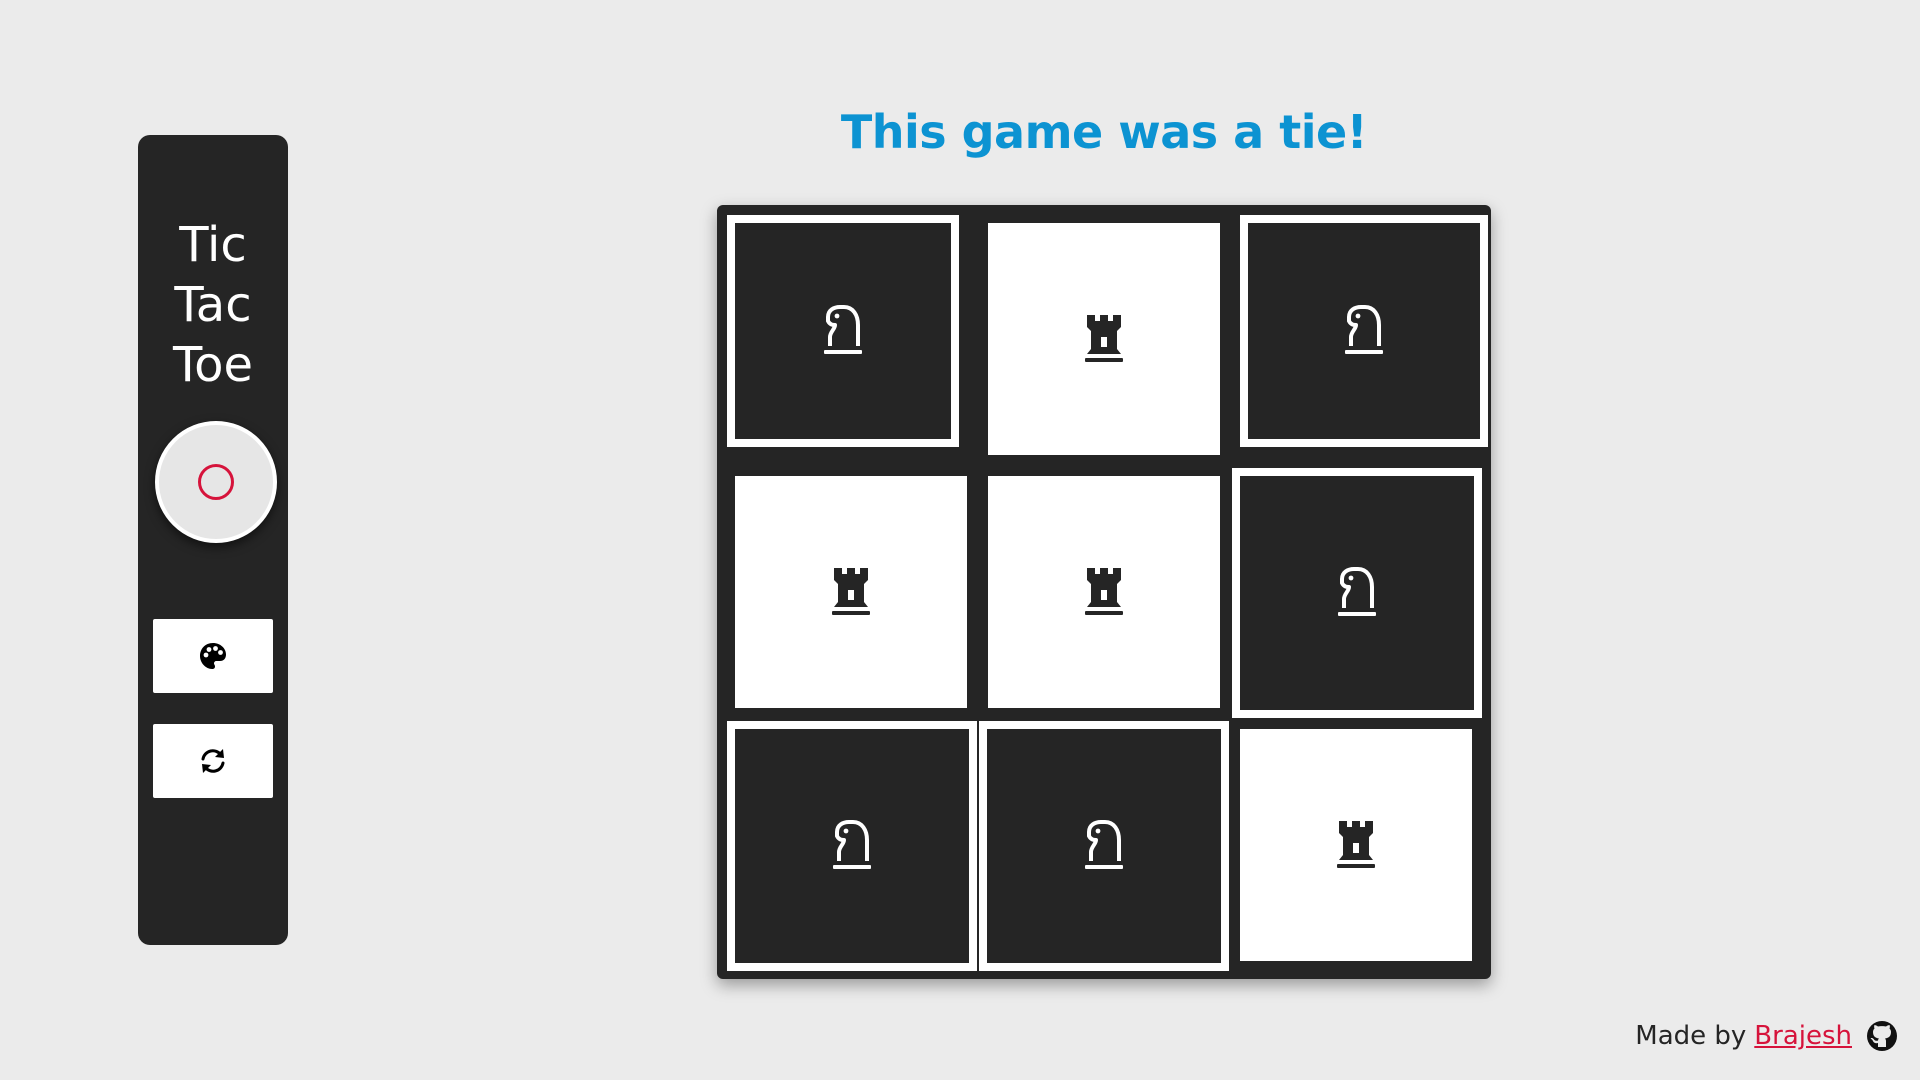  I want to click on palette-icon, so click(213, 656).